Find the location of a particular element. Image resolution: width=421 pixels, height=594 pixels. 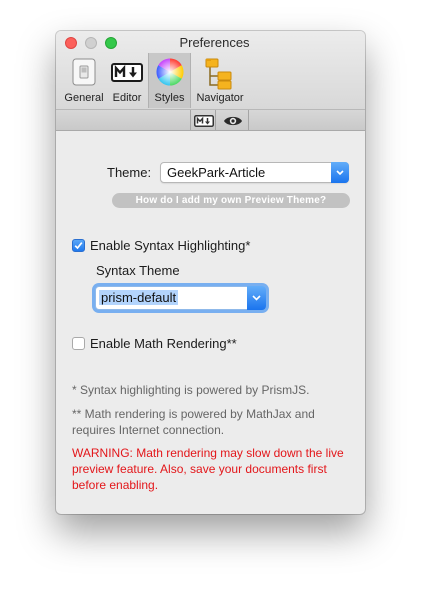

eye-icon is located at coordinates (233, 123).